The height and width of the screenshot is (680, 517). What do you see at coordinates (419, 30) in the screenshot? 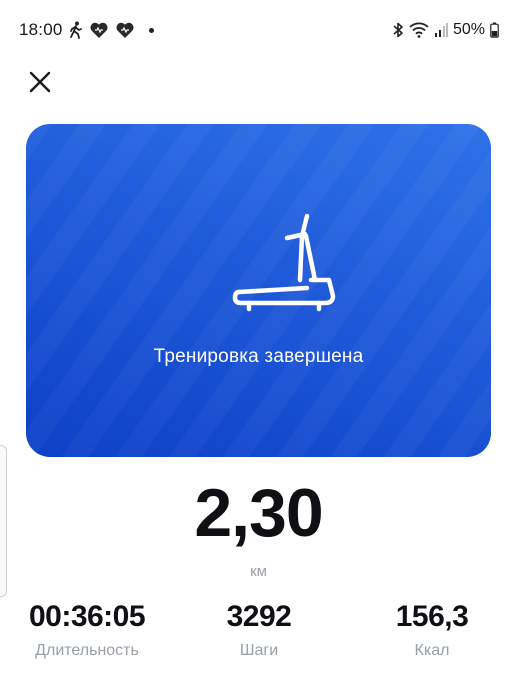
I see `wifi-icon` at bounding box center [419, 30].